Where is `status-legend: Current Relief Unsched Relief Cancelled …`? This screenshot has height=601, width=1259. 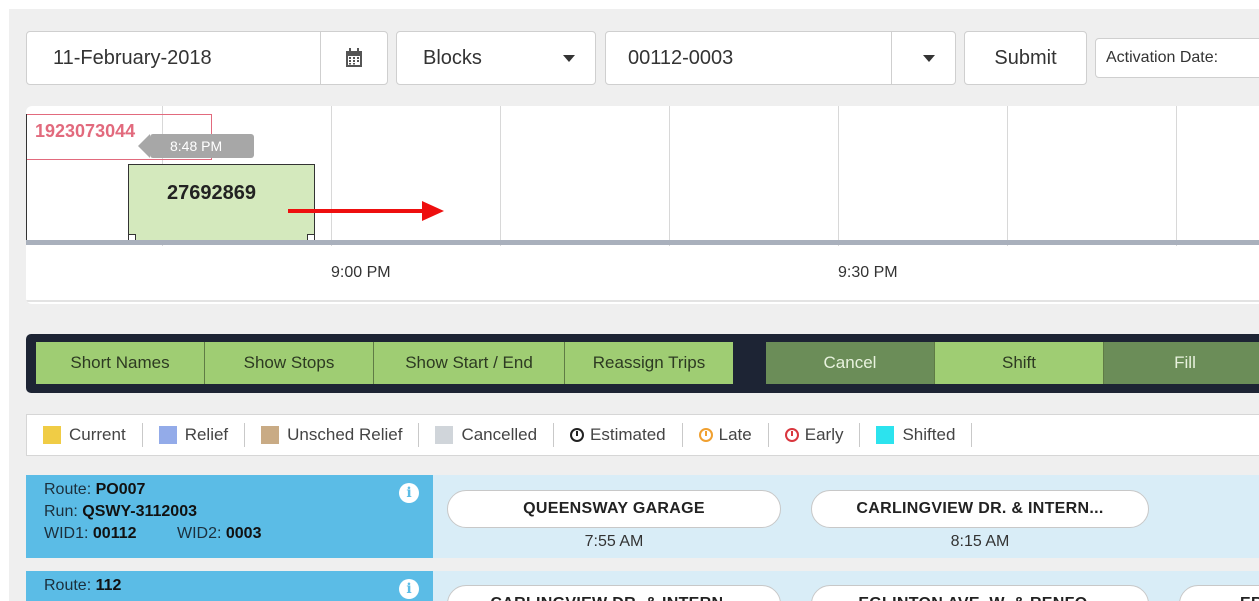
status-legend: Current Relief Unsched Relief Cancelled … is located at coordinates (642, 435).